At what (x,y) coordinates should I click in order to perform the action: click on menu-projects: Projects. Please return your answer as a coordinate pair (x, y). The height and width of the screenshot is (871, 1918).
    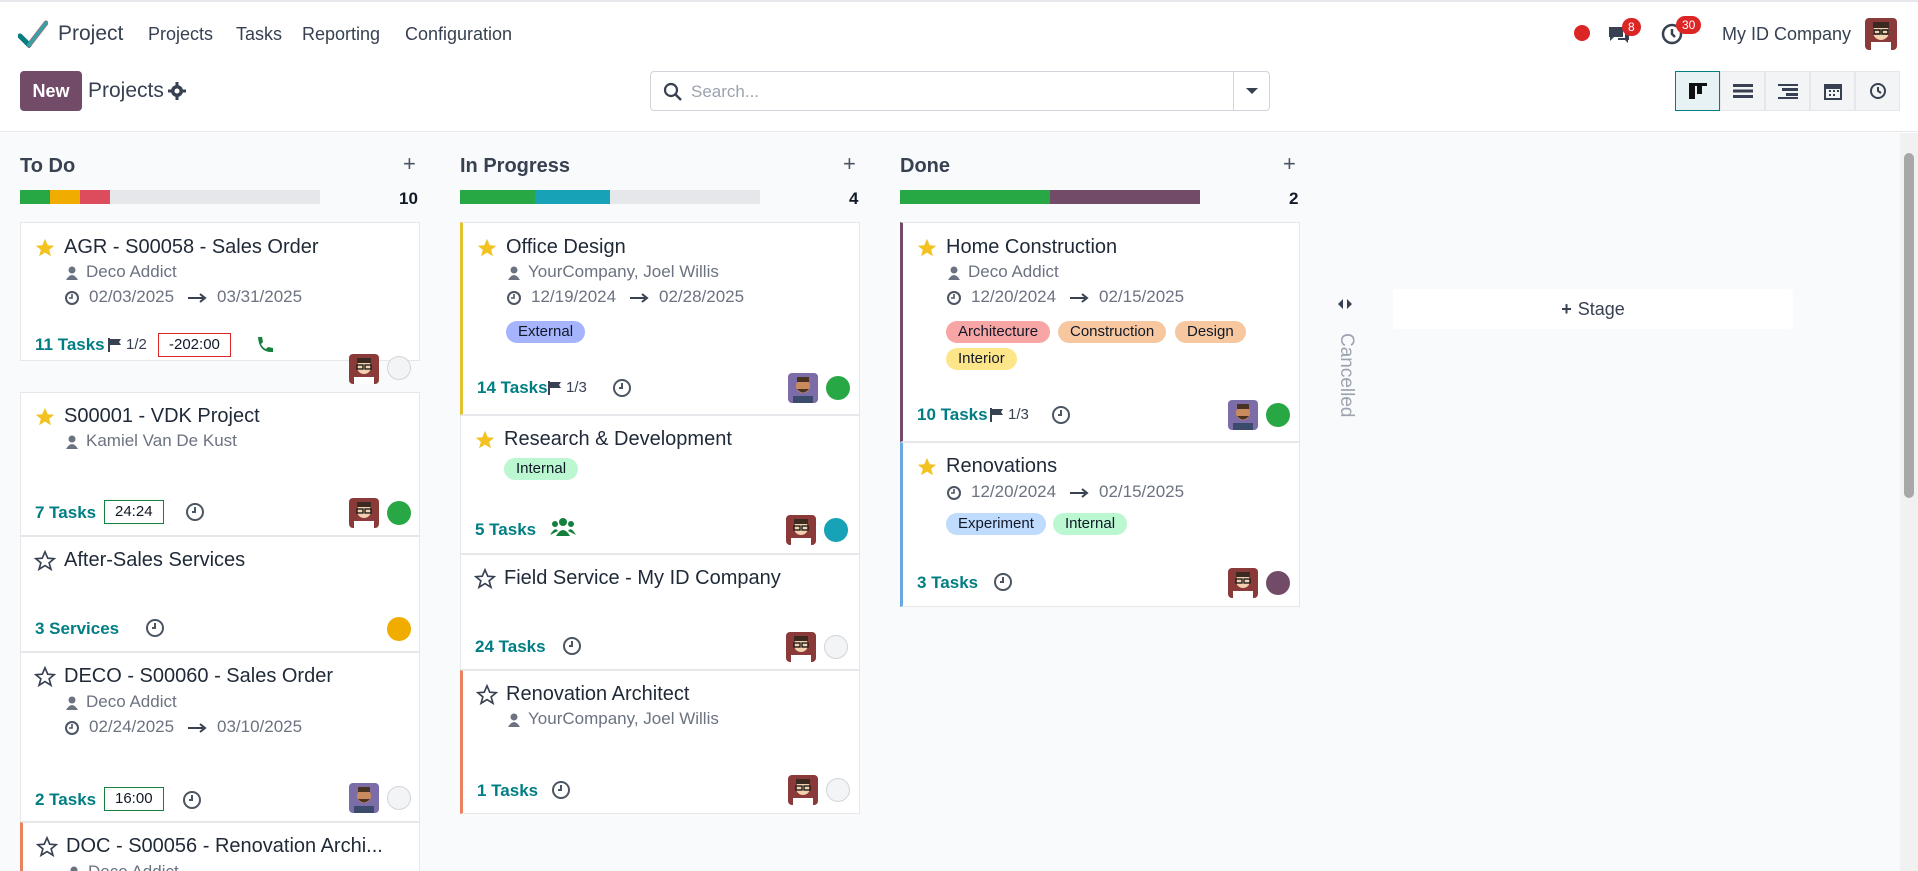
    Looking at the image, I should click on (180, 34).